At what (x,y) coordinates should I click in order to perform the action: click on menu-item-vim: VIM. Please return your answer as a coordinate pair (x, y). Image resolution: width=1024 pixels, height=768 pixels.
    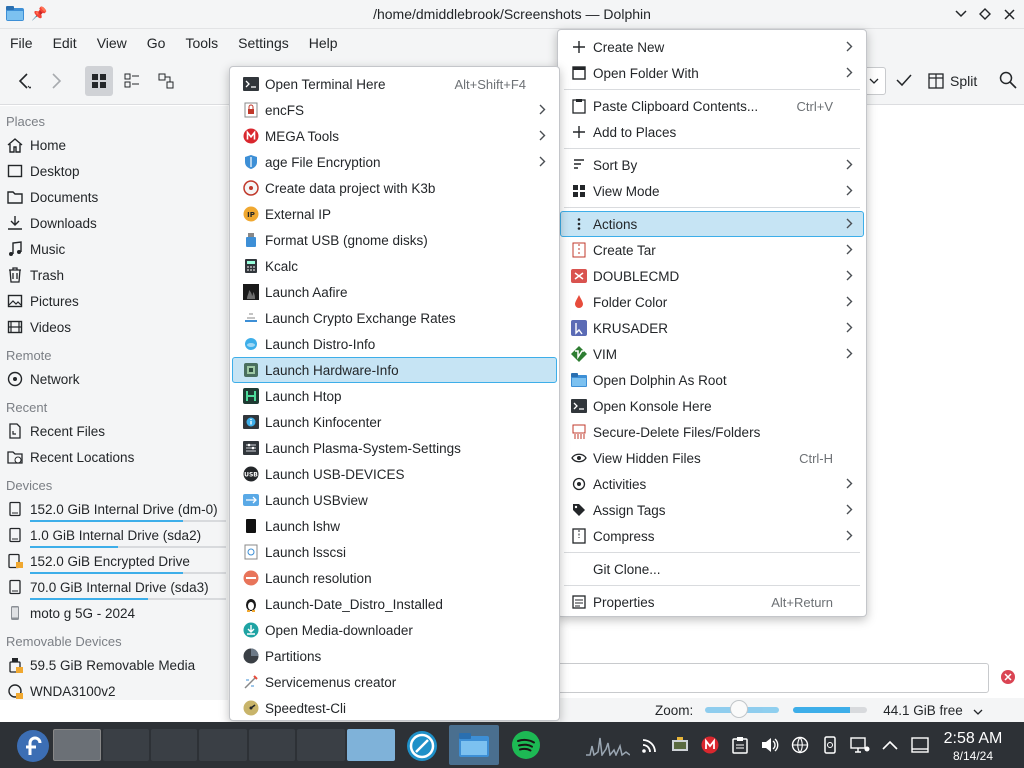
    Looking at the image, I should click on (712, 354).